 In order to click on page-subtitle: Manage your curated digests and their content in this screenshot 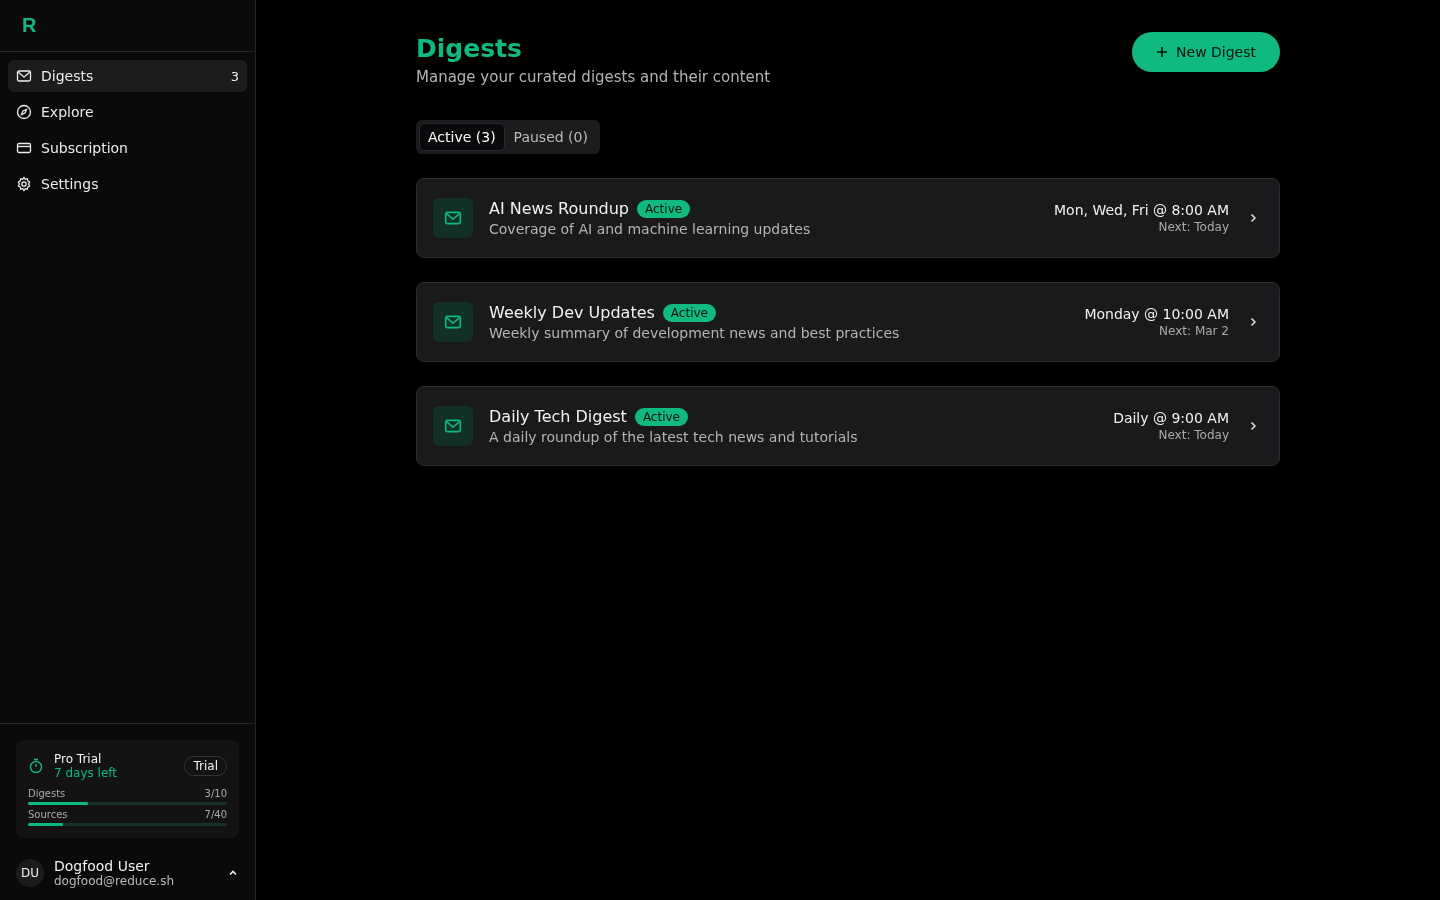, I will do `click(593, 77)`.